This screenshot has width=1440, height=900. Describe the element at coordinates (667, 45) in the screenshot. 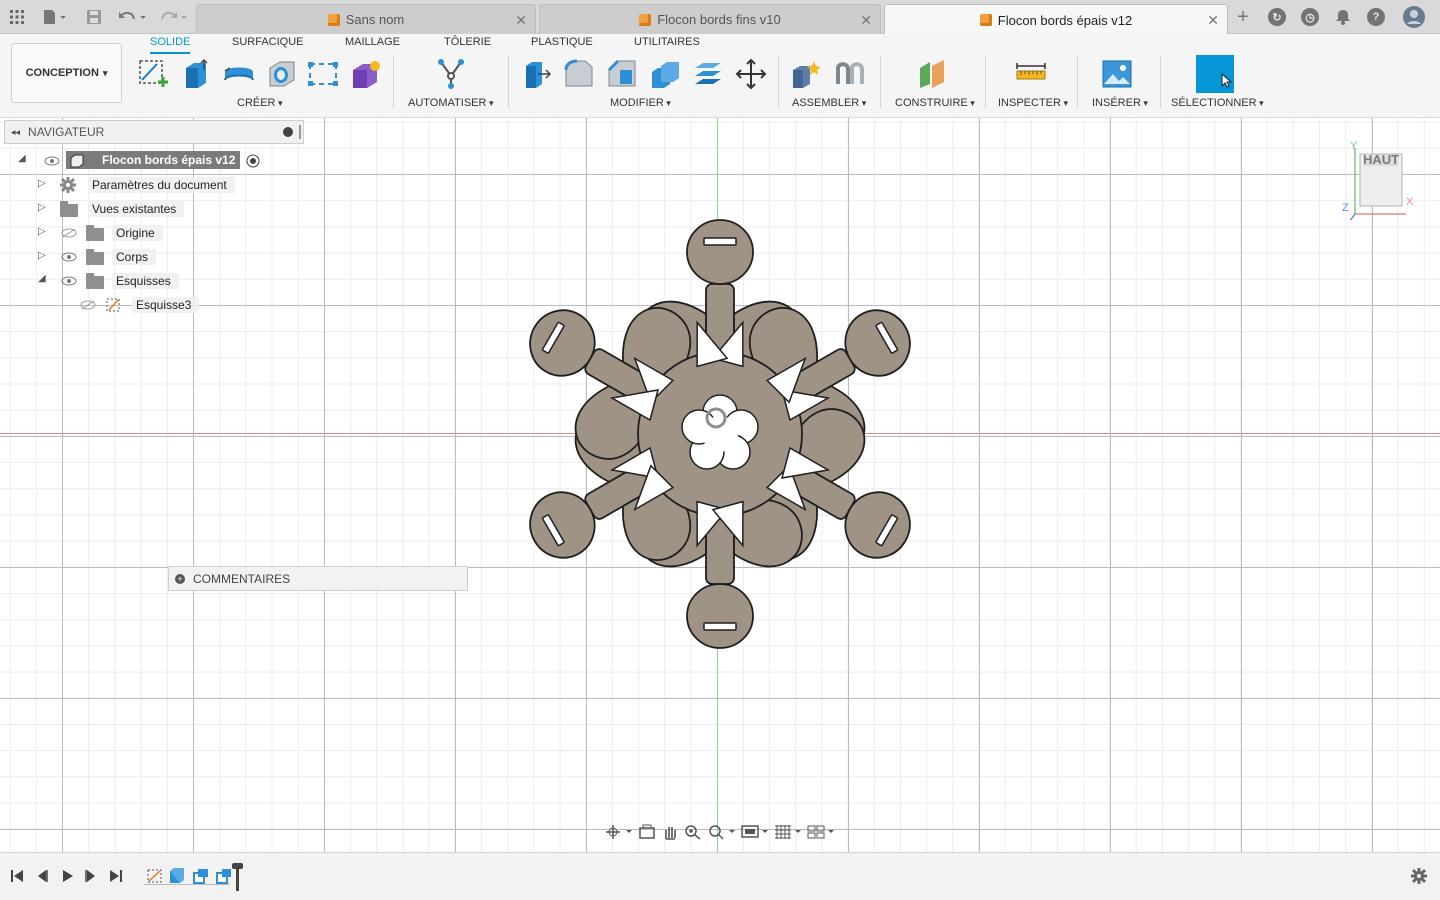

I see `tab-utilitaires: UTILITAIRES` at that location.